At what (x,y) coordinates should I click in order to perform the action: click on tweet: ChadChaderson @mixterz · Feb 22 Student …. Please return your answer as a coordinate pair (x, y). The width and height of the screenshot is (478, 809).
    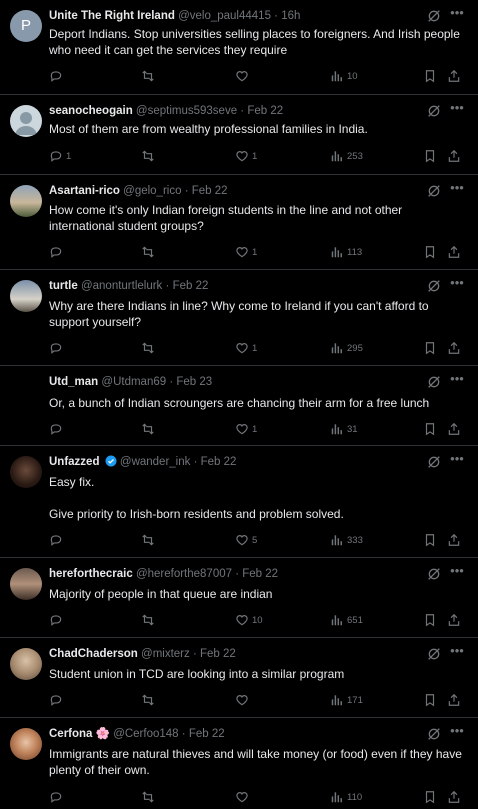
    Looking at the image, I should click on (239, 678).